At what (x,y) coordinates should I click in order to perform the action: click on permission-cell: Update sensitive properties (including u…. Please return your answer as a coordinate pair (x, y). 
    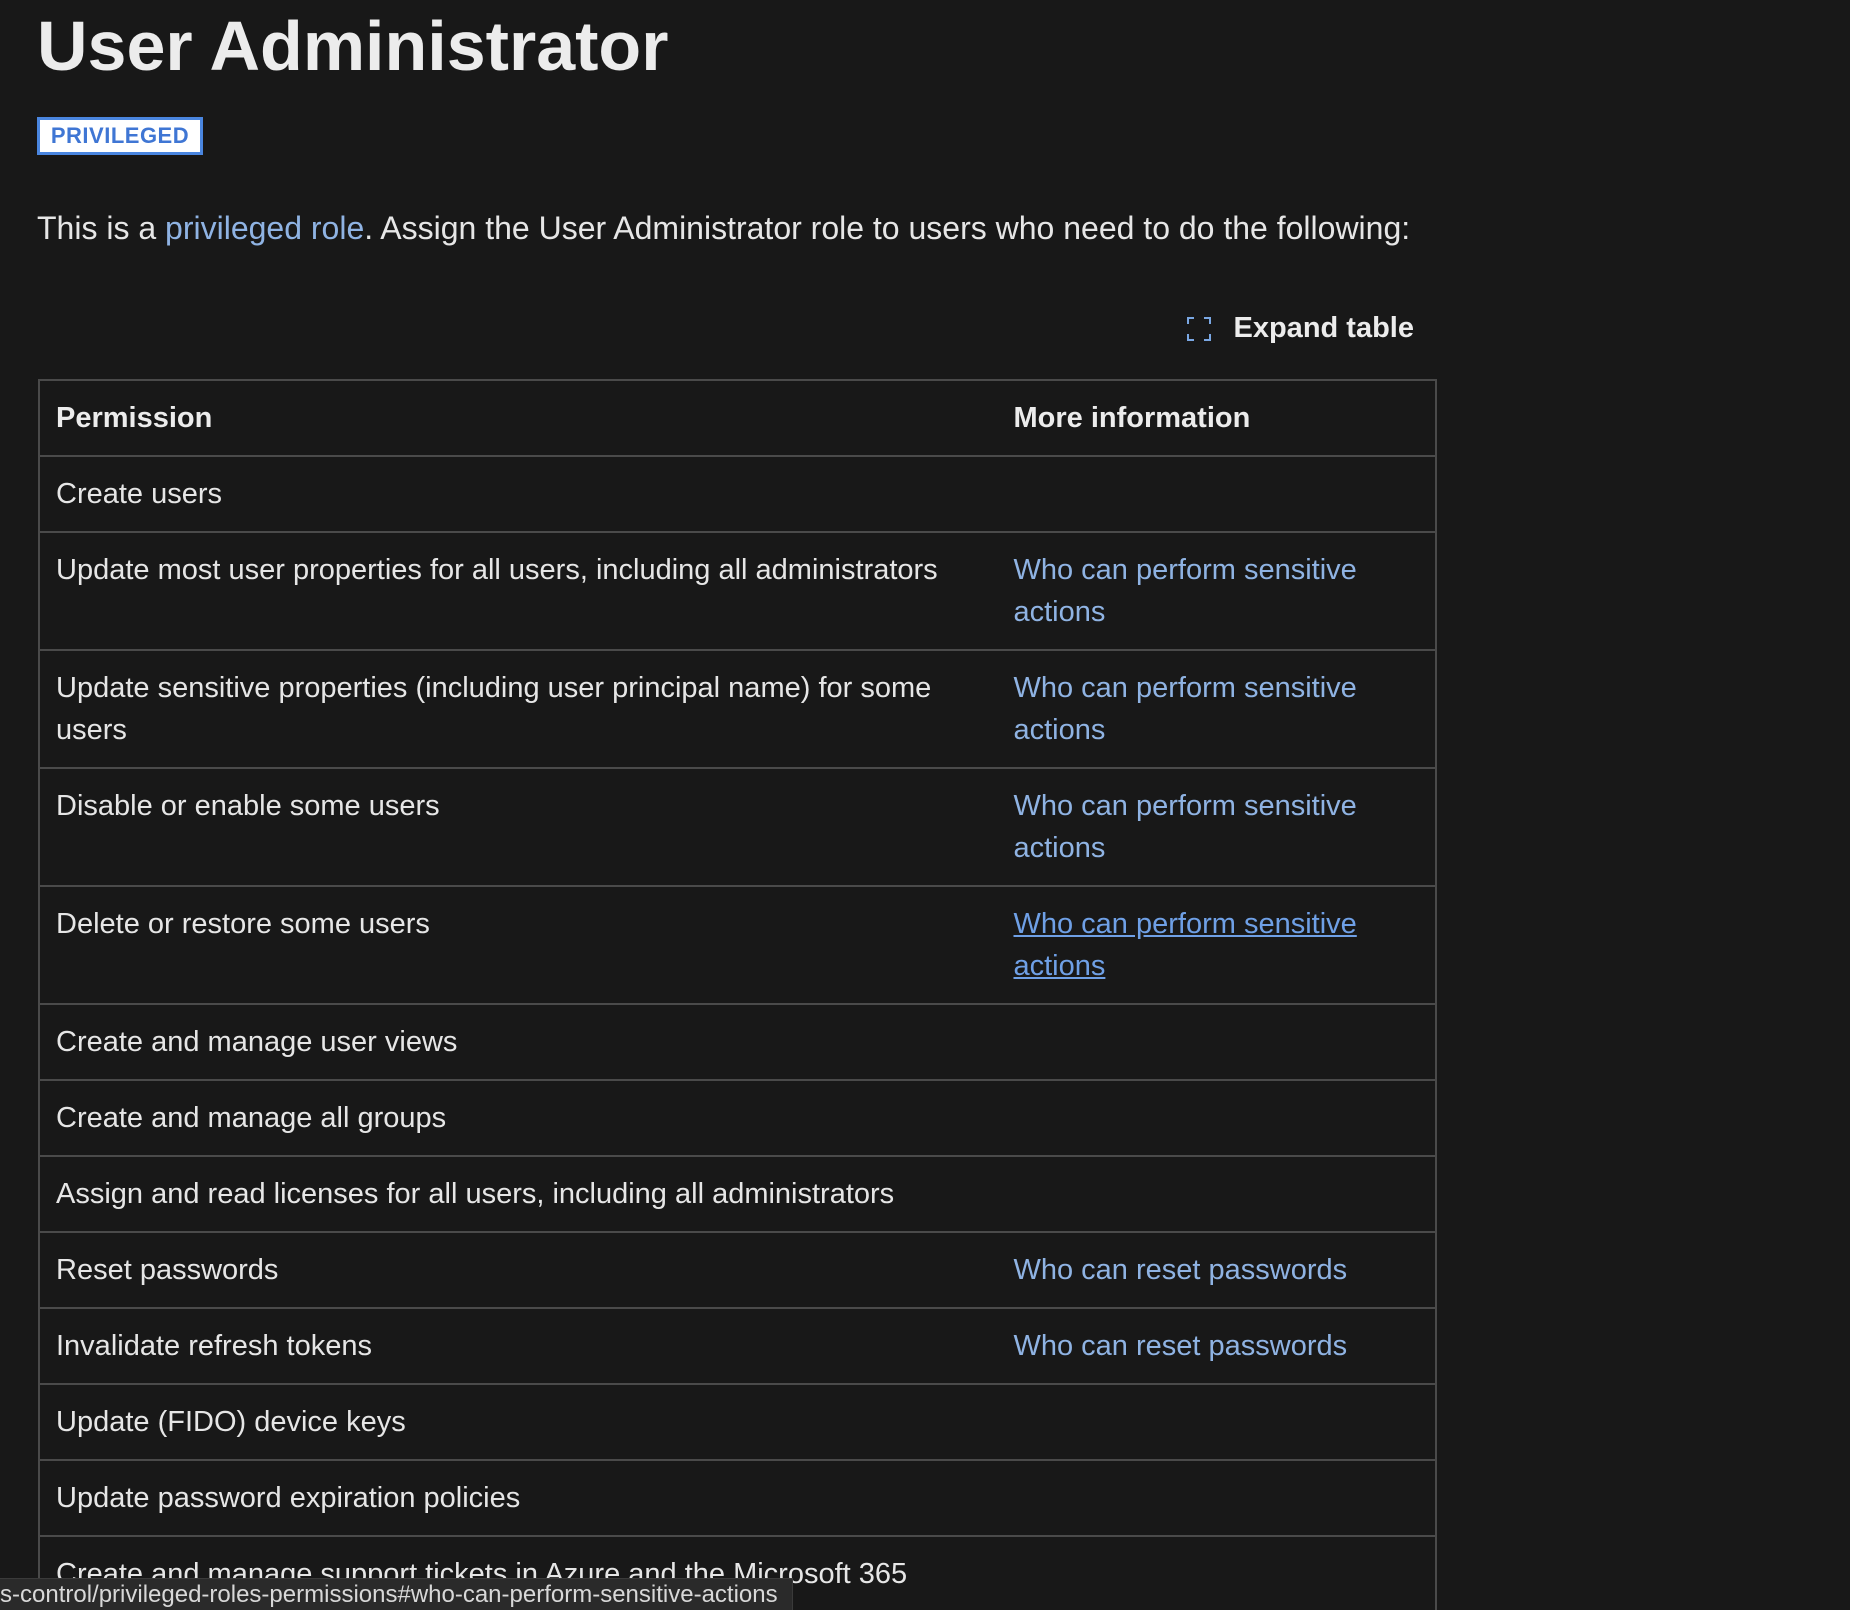
    Looking at the image, I should click on (517, 709).